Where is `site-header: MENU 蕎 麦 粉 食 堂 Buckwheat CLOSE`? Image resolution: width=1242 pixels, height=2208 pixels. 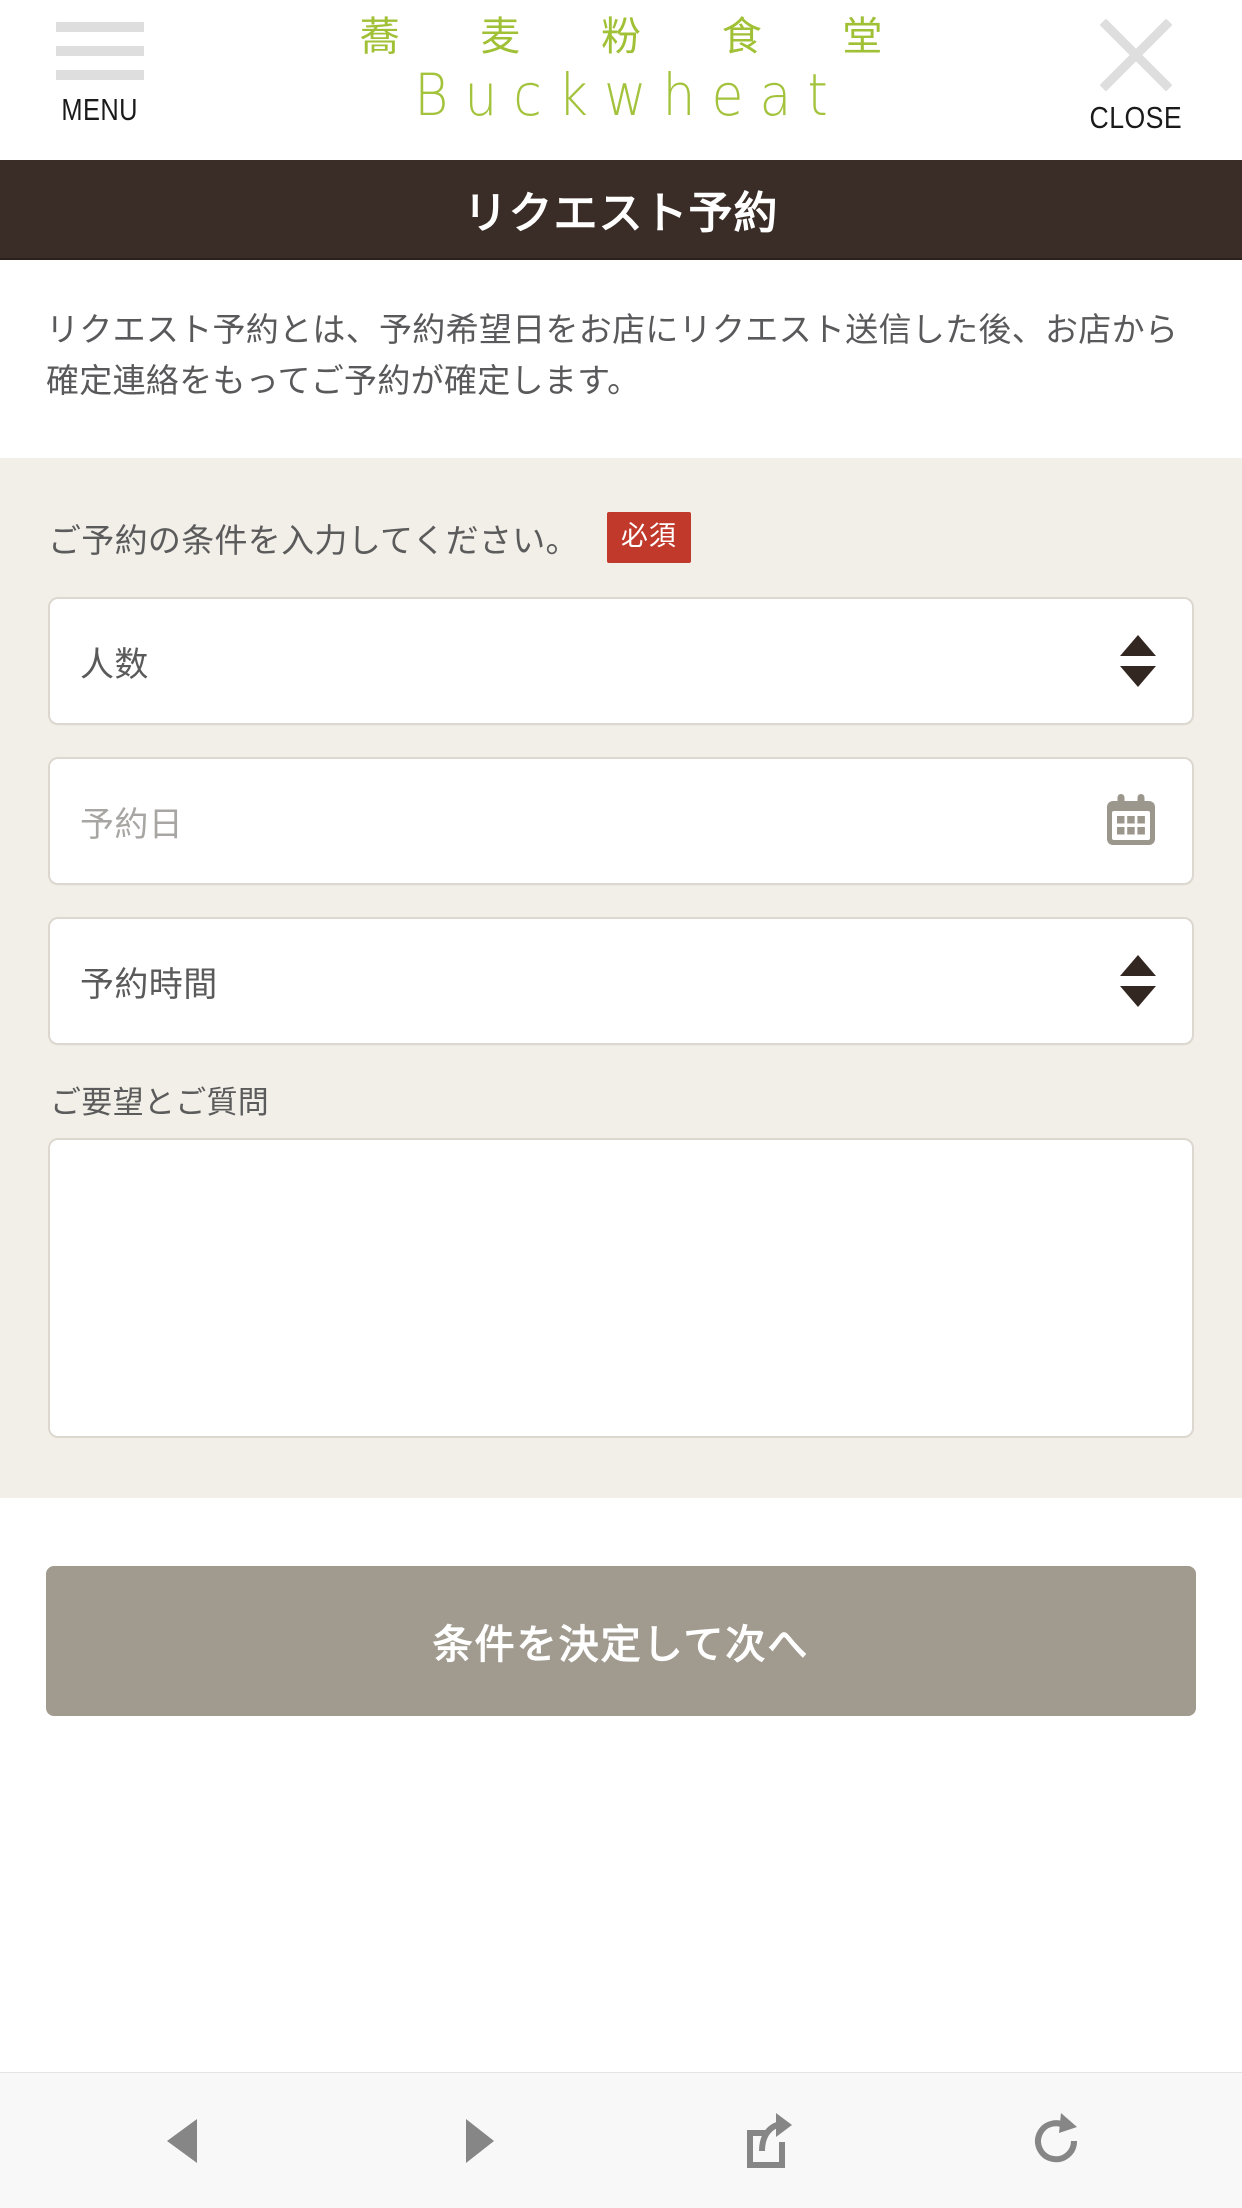
site-header: MENU 蕎 麦 粉 食 堂 Buckwheat CLOSE is located at coordinates (621, 80).